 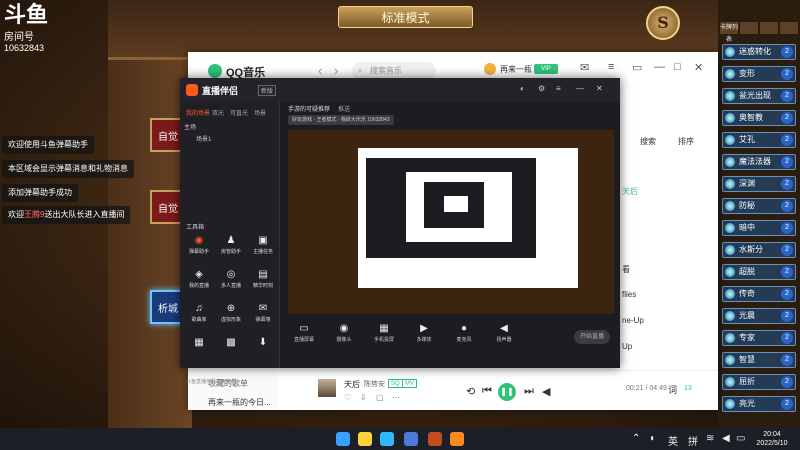 I want to click on tool-button: ⊕ 虚拟形象, so click(x=231, y=315).